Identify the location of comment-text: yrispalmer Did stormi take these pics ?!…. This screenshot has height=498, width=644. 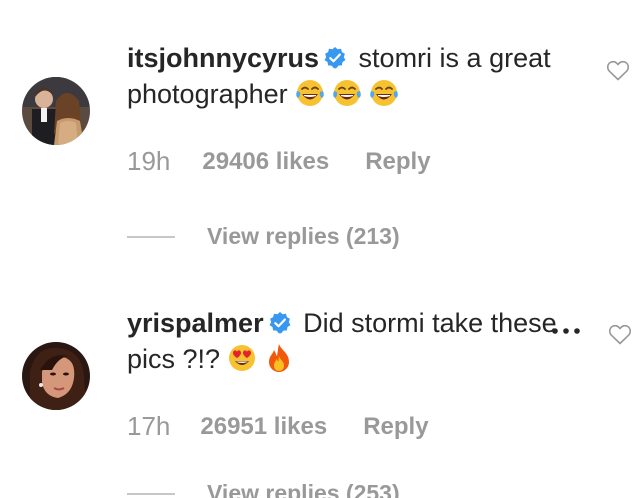
(362, 341).